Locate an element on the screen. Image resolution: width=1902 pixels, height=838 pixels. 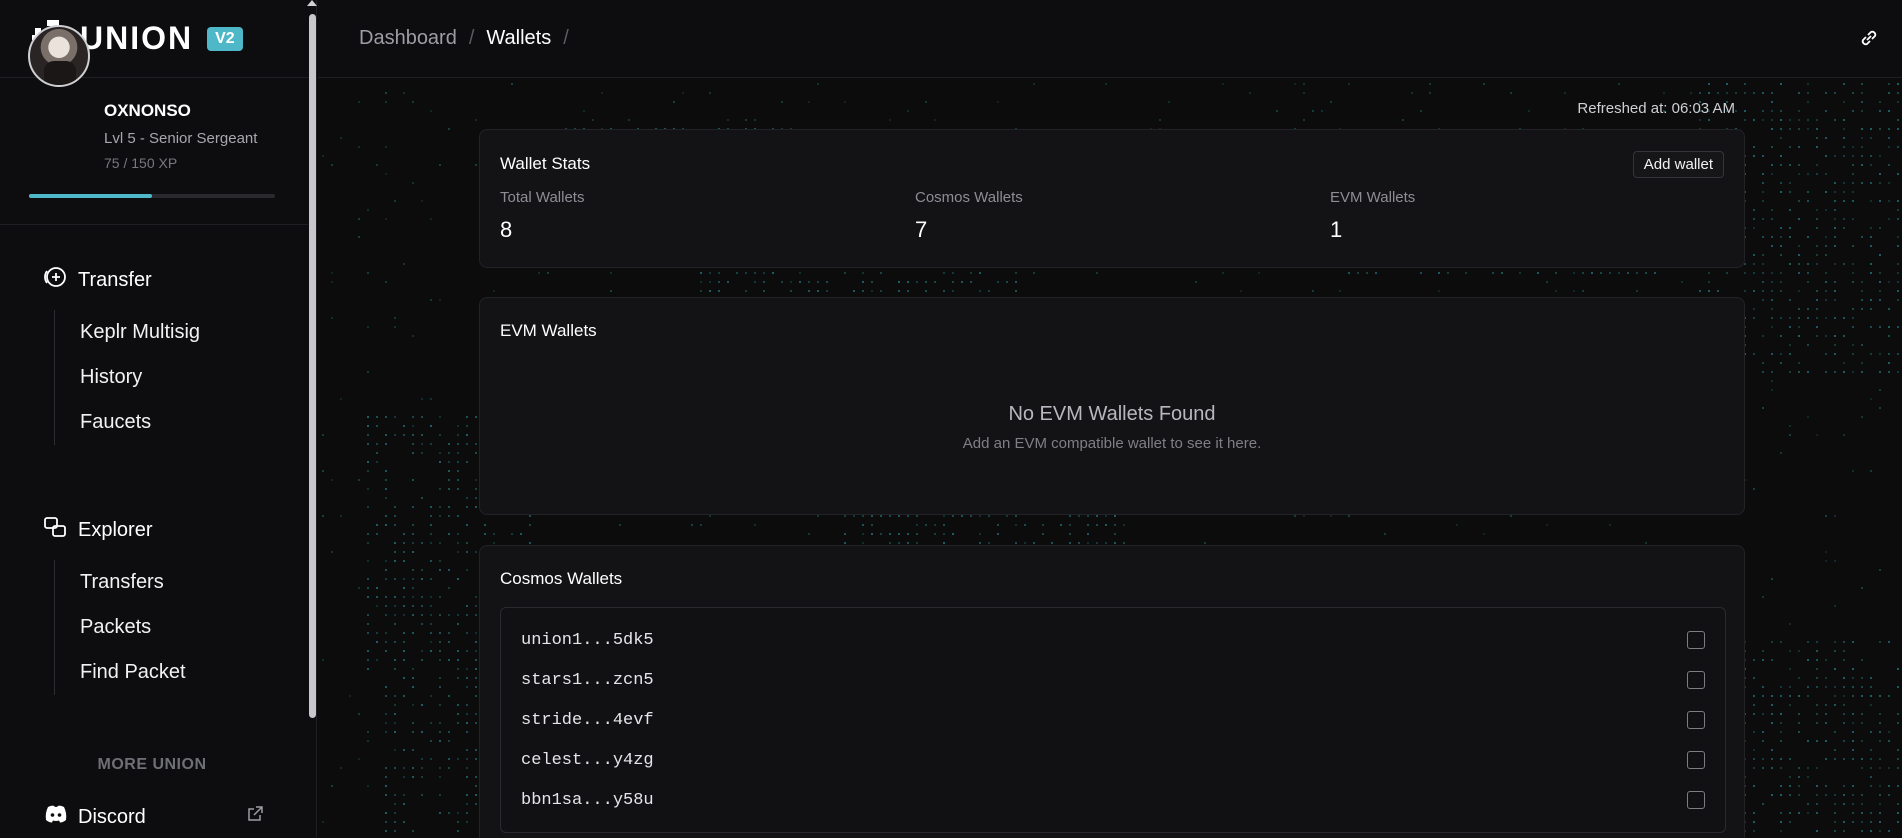
evm-wallets-title: EVM Wallets is located at coordinates (548, 330).